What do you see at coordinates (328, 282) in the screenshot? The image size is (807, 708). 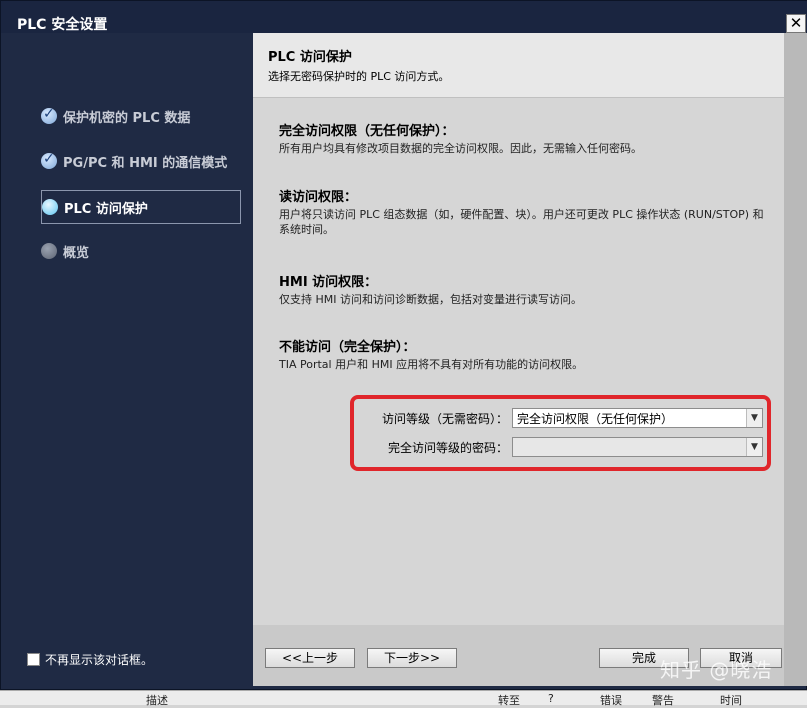 I see `section-title: HMI 访问权限：` at bounding box center [328, 282].